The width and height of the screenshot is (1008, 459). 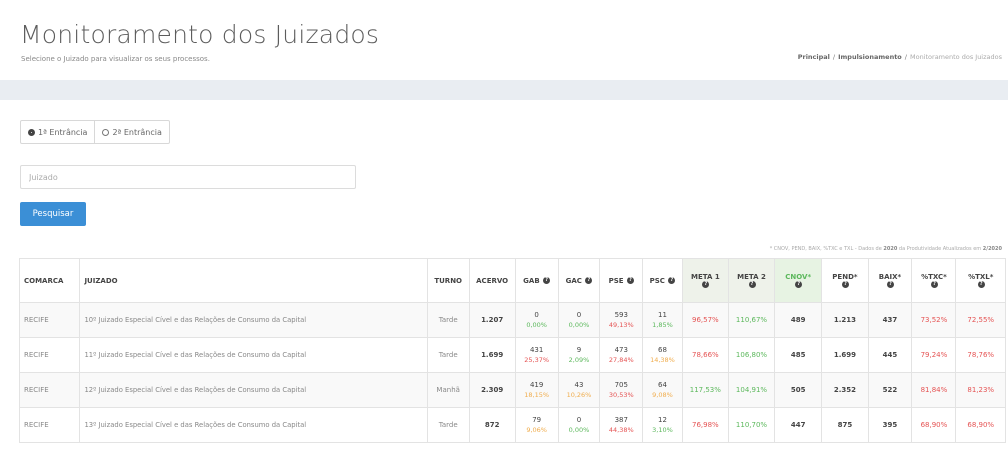 What do you see at coordinates (536, 320) in the screenshot?
I see `cell-gab: 0 0,00%` at bounding box center [536, 320].